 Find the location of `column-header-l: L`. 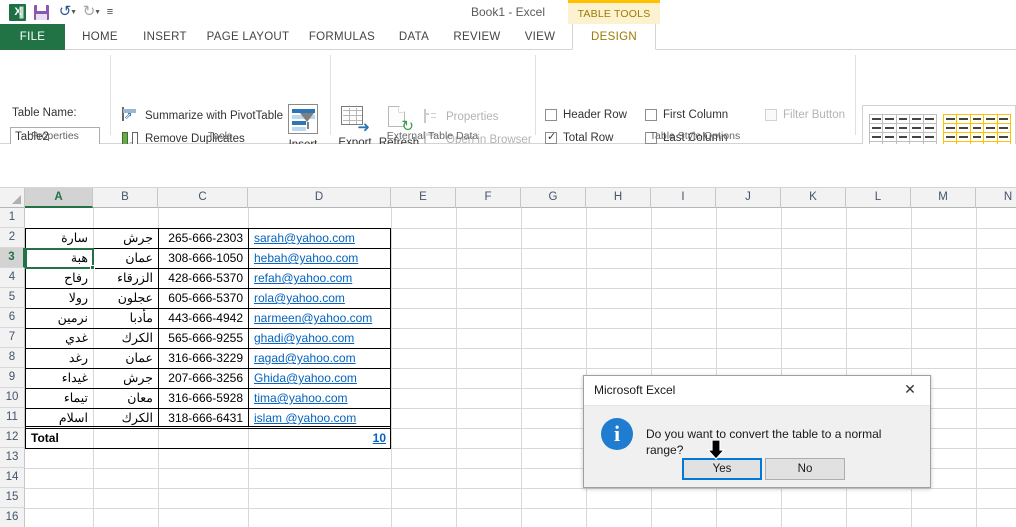

column-header-l: L is located at coordinates (878, 198).